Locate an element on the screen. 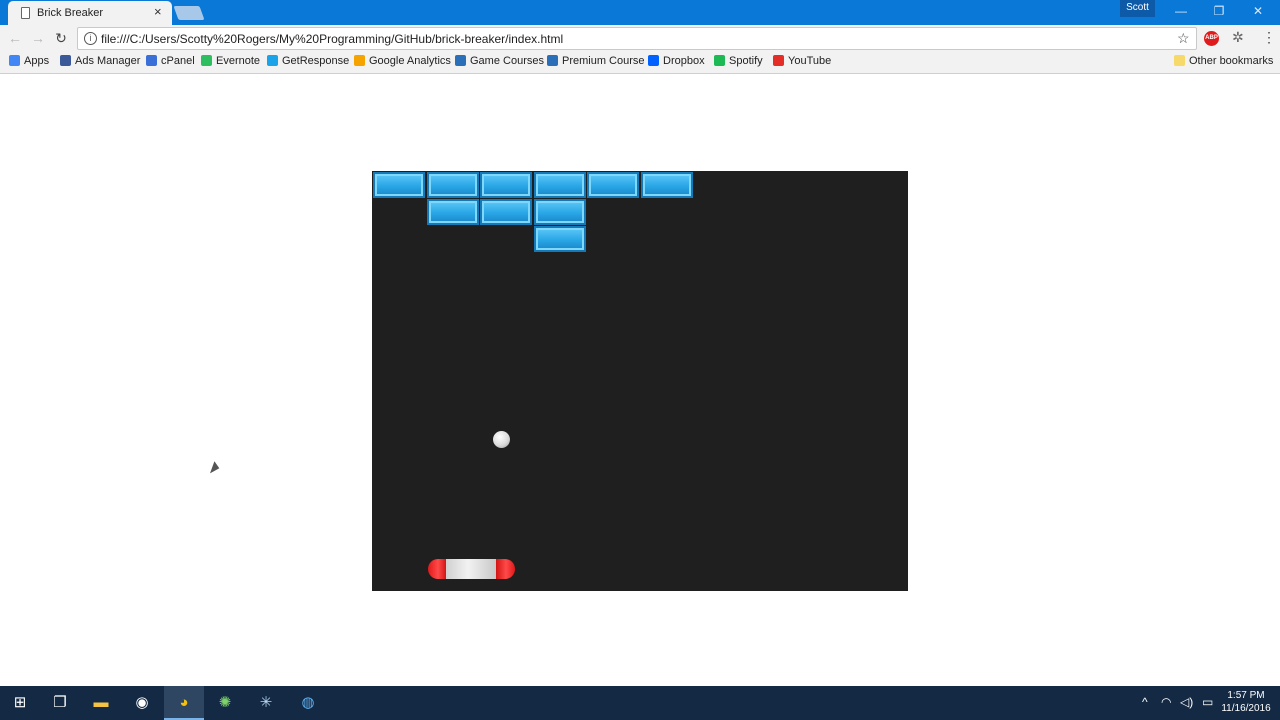 The height and width of the screenshot is (720, 1280). bookmark-item: Apps is located at coordinates (29, 61).